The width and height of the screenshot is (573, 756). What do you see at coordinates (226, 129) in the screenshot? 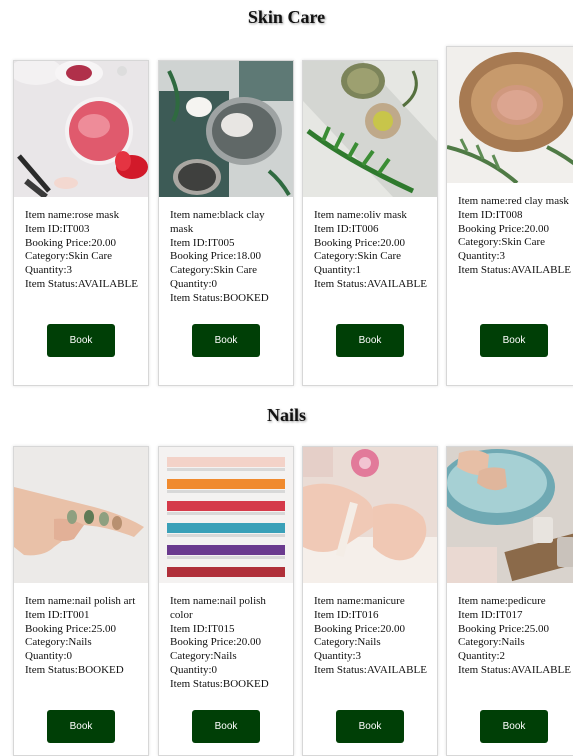
I see `product-image-black-clay-mask` at bounding box center [226, 129].